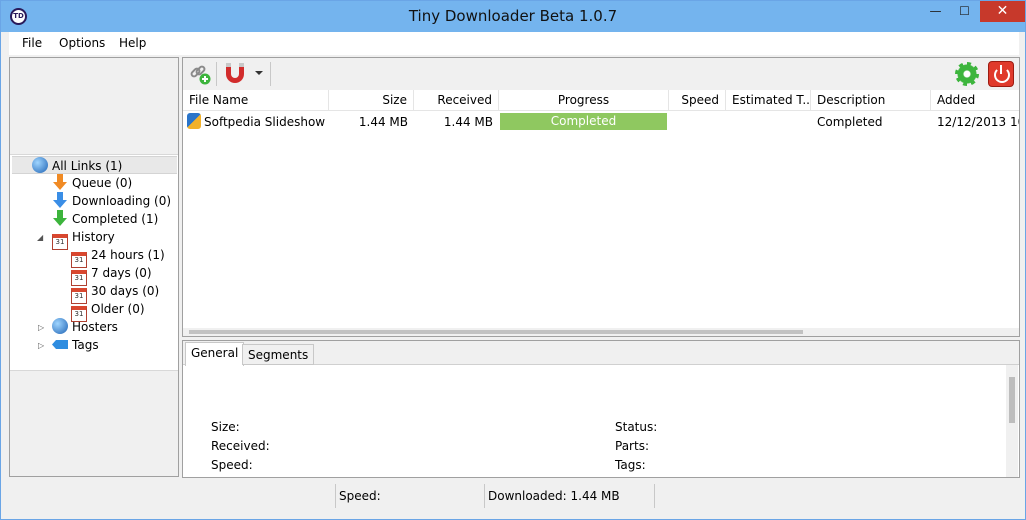  Describe the element at coordinates (259, 73) in the screenshot. I see `chevron-down-icon` at that location.